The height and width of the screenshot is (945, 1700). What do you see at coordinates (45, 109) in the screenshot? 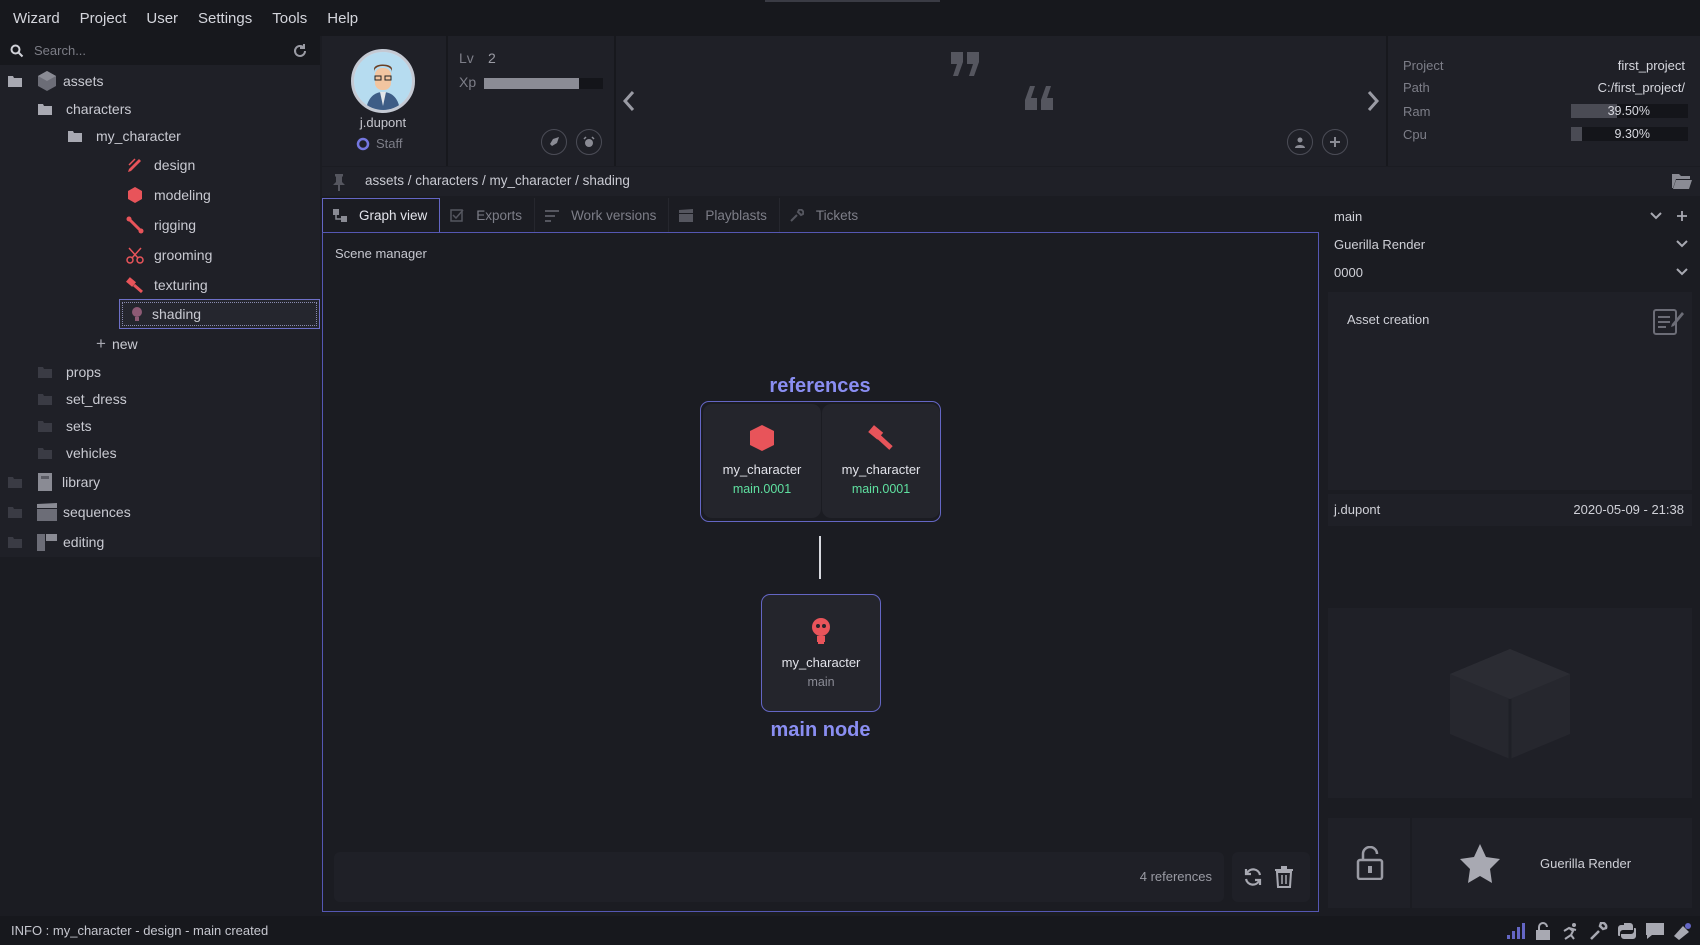
I see `folder-open-icon` at bounding box center [45, 109].